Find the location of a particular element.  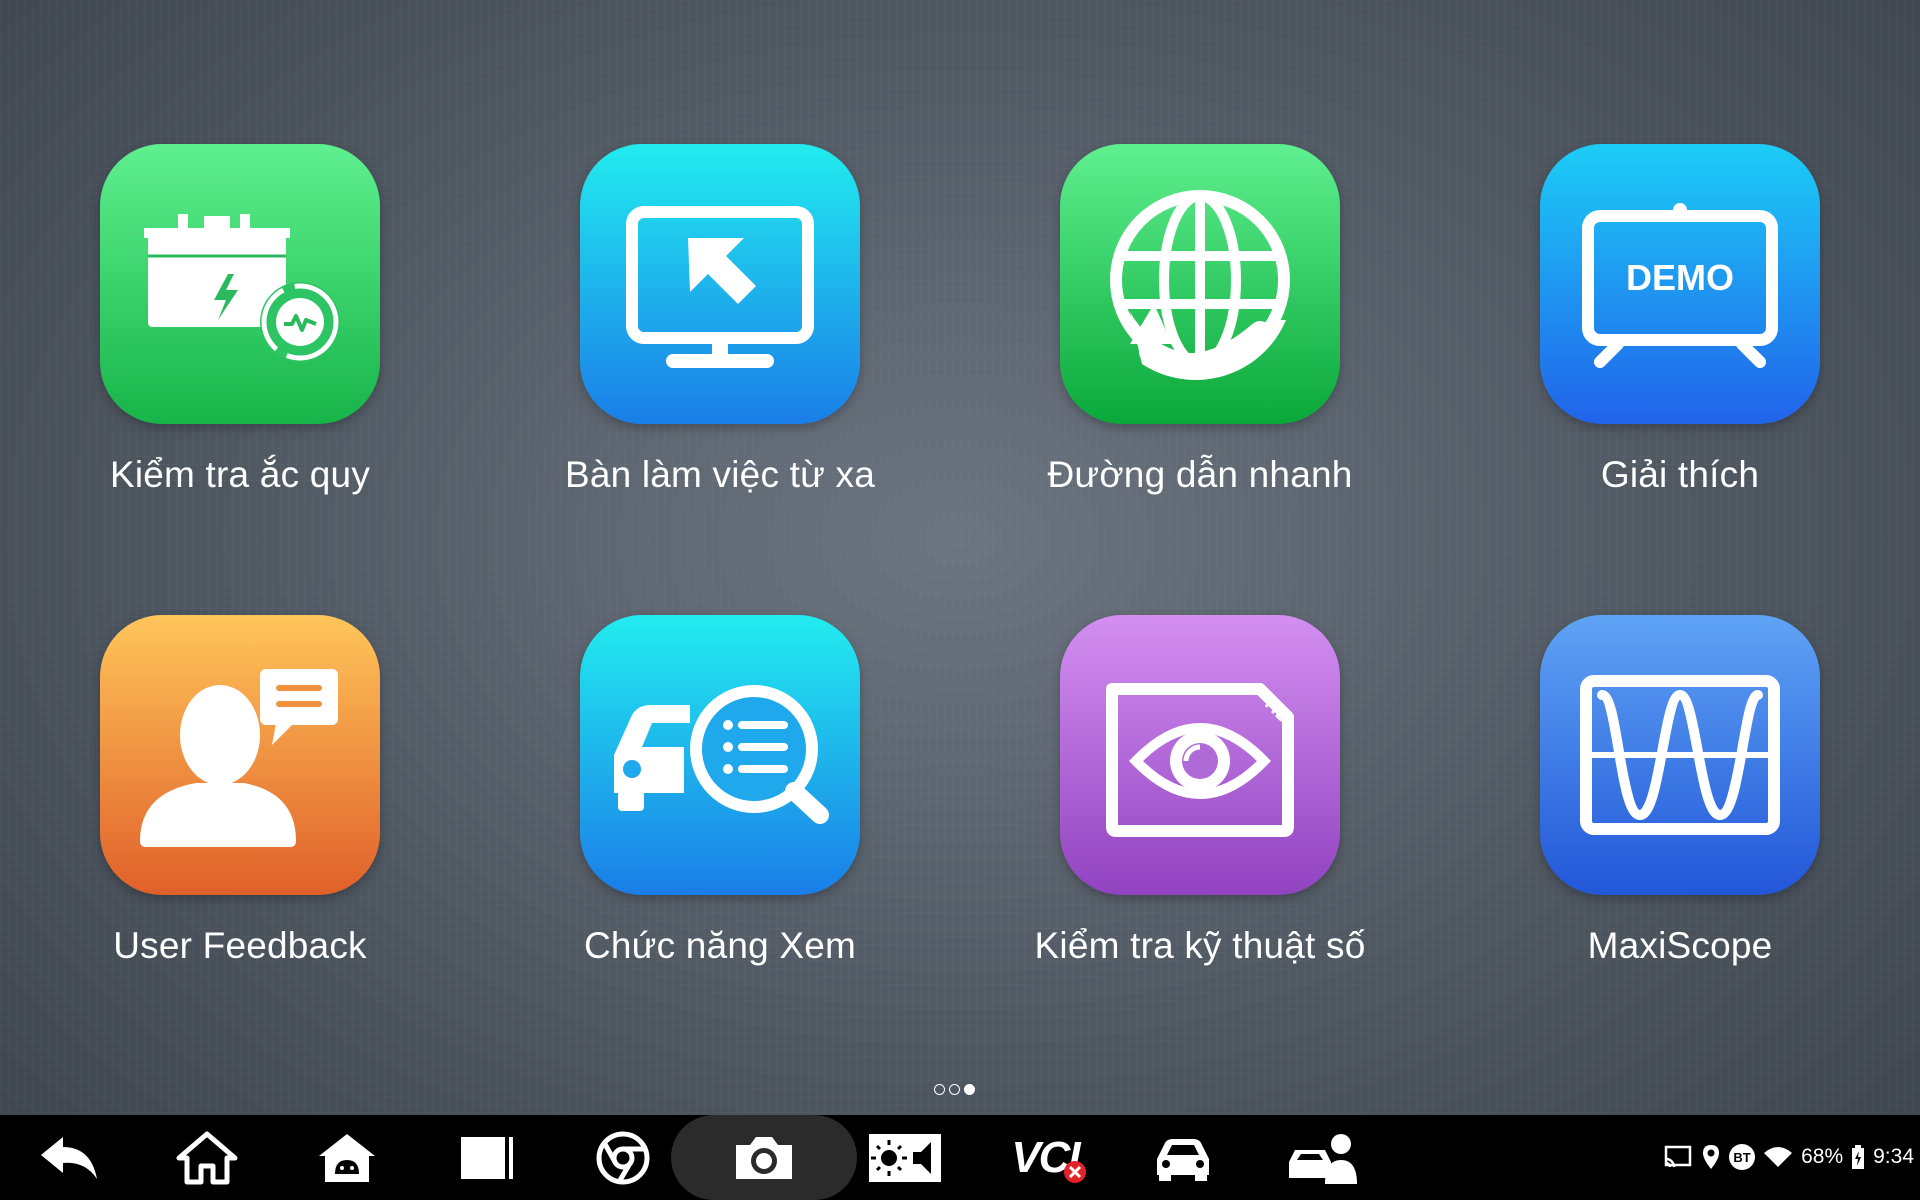

back-button is located at coordinates (69, 1157).